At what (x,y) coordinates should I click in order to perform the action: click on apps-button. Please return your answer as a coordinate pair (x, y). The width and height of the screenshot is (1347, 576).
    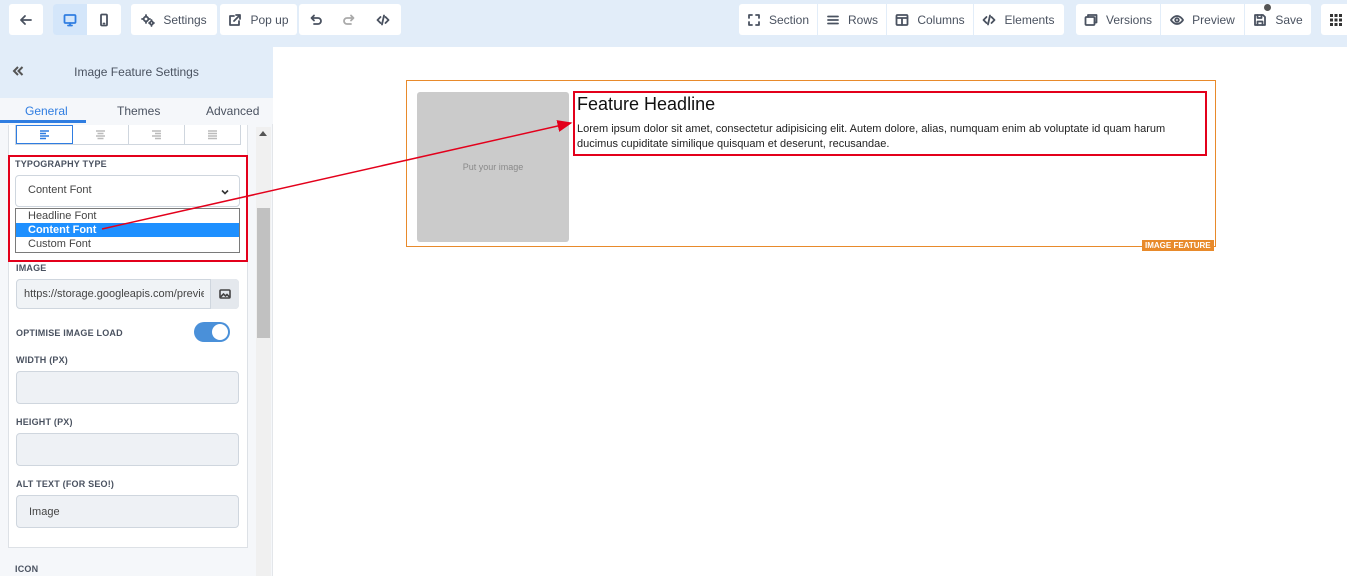
    Looking at the image, I should click on (1334, 19).